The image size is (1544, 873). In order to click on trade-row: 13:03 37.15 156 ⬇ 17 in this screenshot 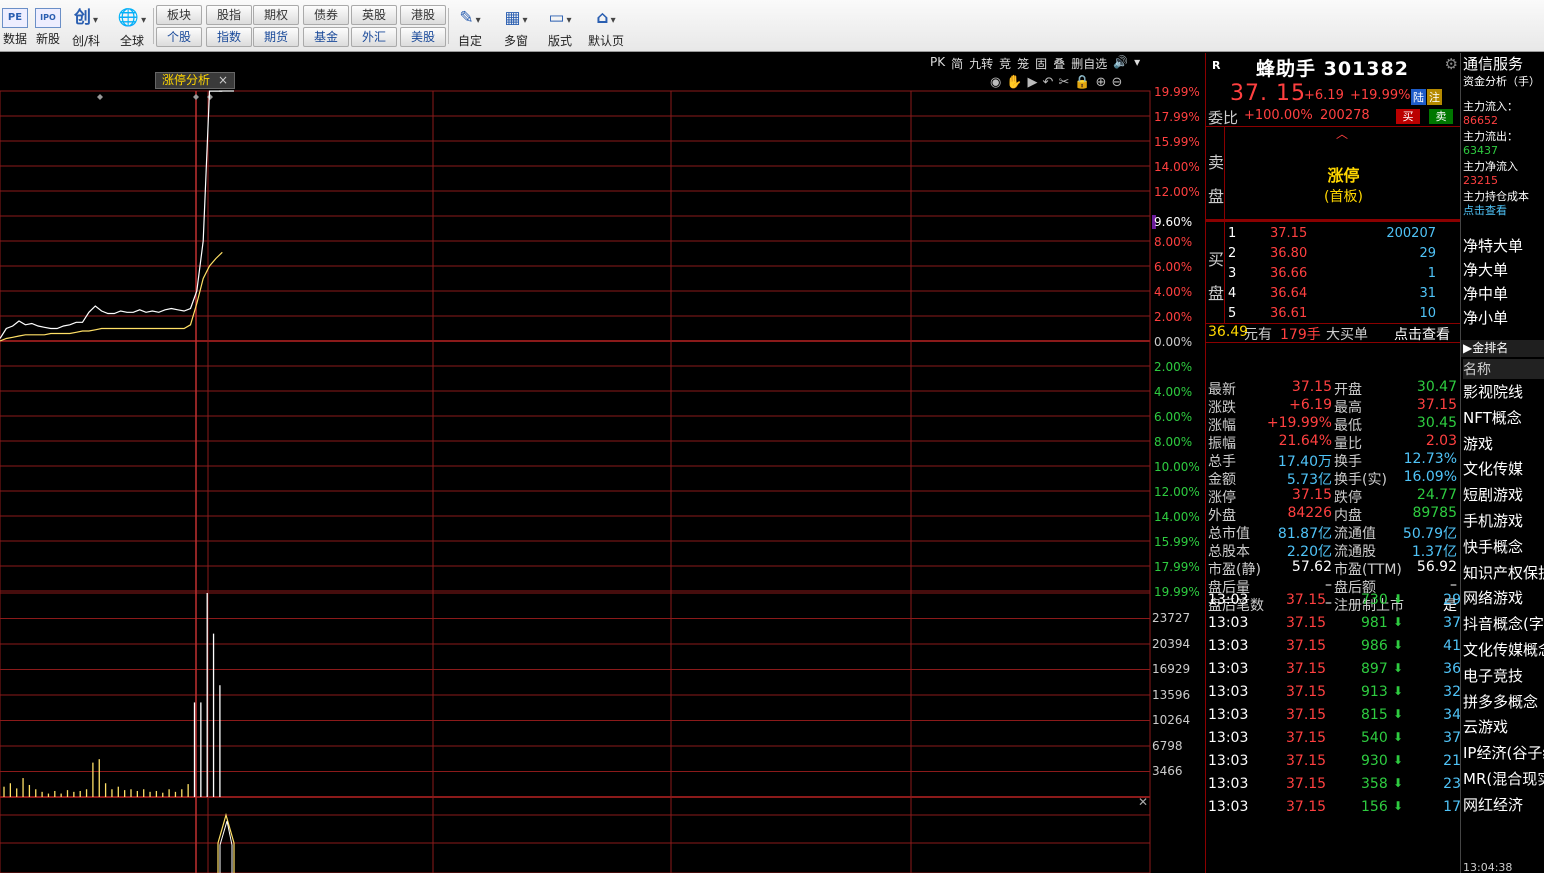, I will do `click(1333, 807)`.